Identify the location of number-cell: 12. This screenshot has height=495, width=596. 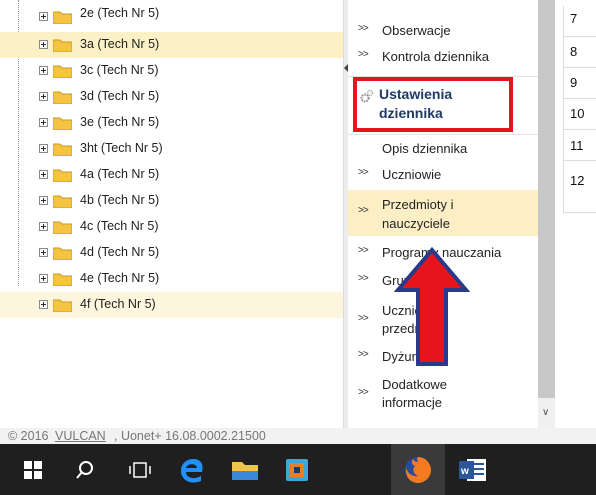
(579, 187).